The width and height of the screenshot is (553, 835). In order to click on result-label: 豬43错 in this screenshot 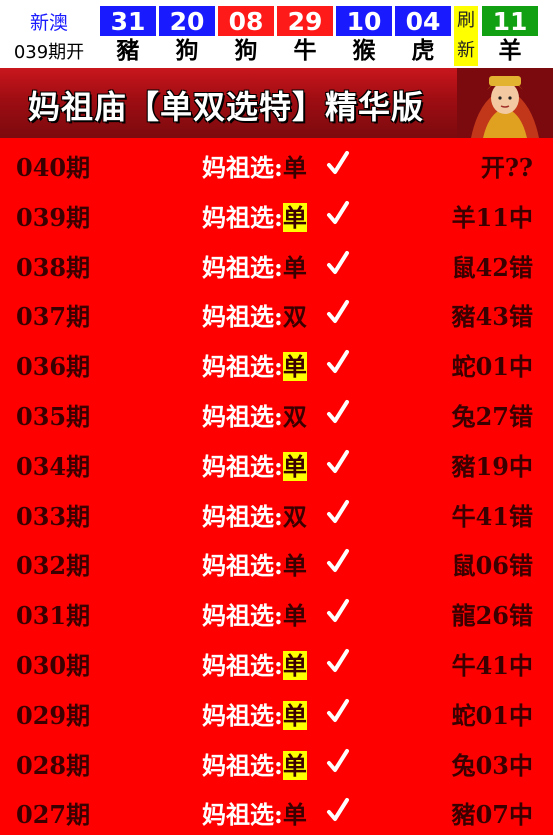, I will do `click(492, 317)`.